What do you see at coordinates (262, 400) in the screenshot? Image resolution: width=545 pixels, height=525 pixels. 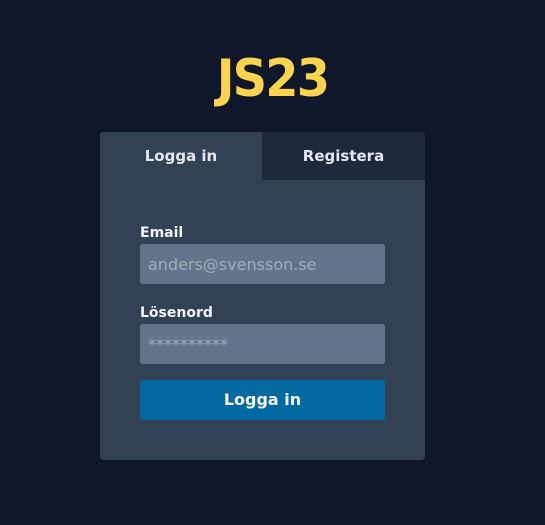 I see `login-button: Logga in` at bounding box center [262, 400].